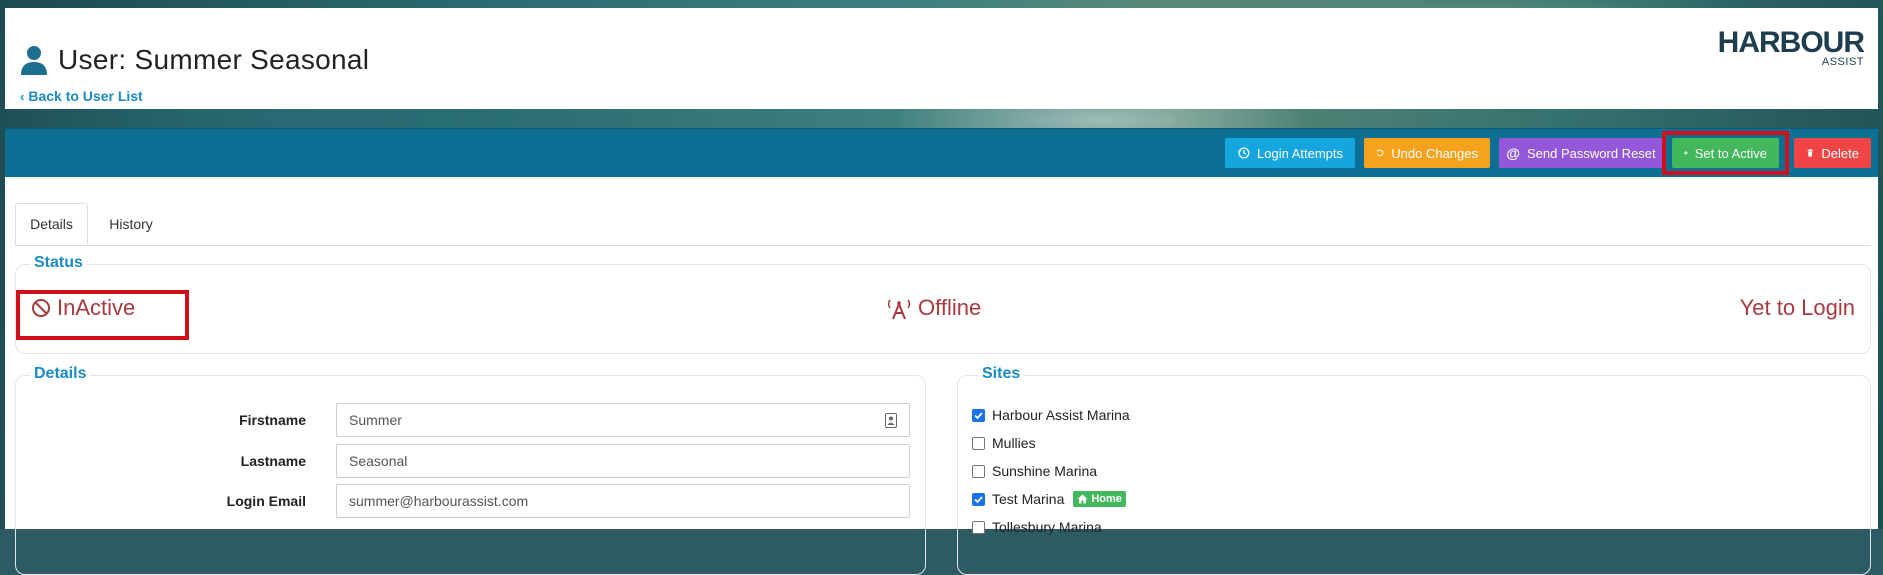 The width and height of the screenshot is (1883, 575). What do you see at coordinates (266, 501) in the screenshot?
I see `login-email-label: Login Email` at bounding box center [266, 501].